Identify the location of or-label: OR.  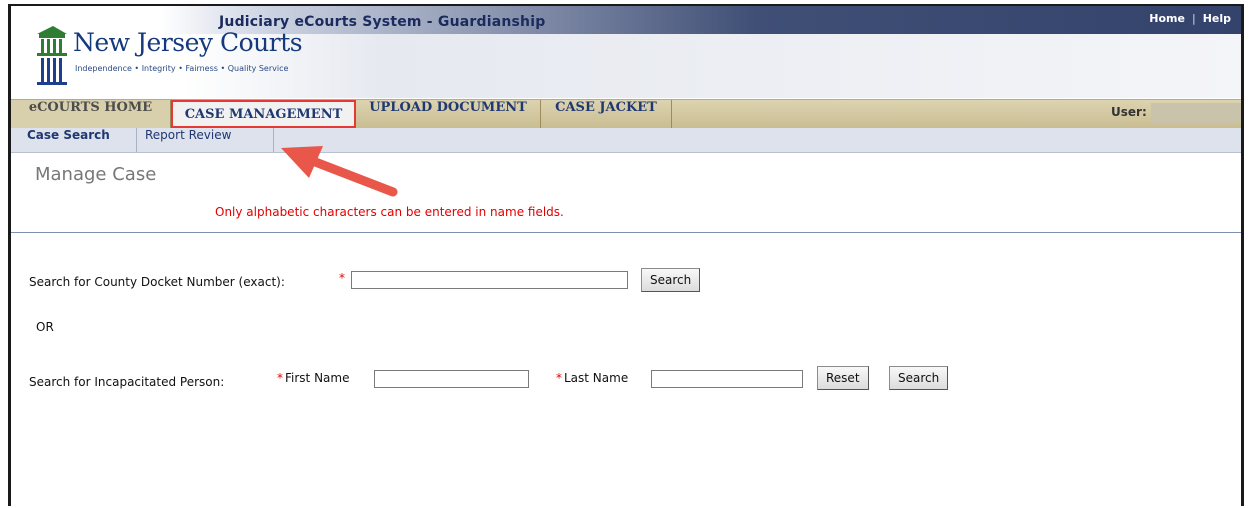
(45, 327).